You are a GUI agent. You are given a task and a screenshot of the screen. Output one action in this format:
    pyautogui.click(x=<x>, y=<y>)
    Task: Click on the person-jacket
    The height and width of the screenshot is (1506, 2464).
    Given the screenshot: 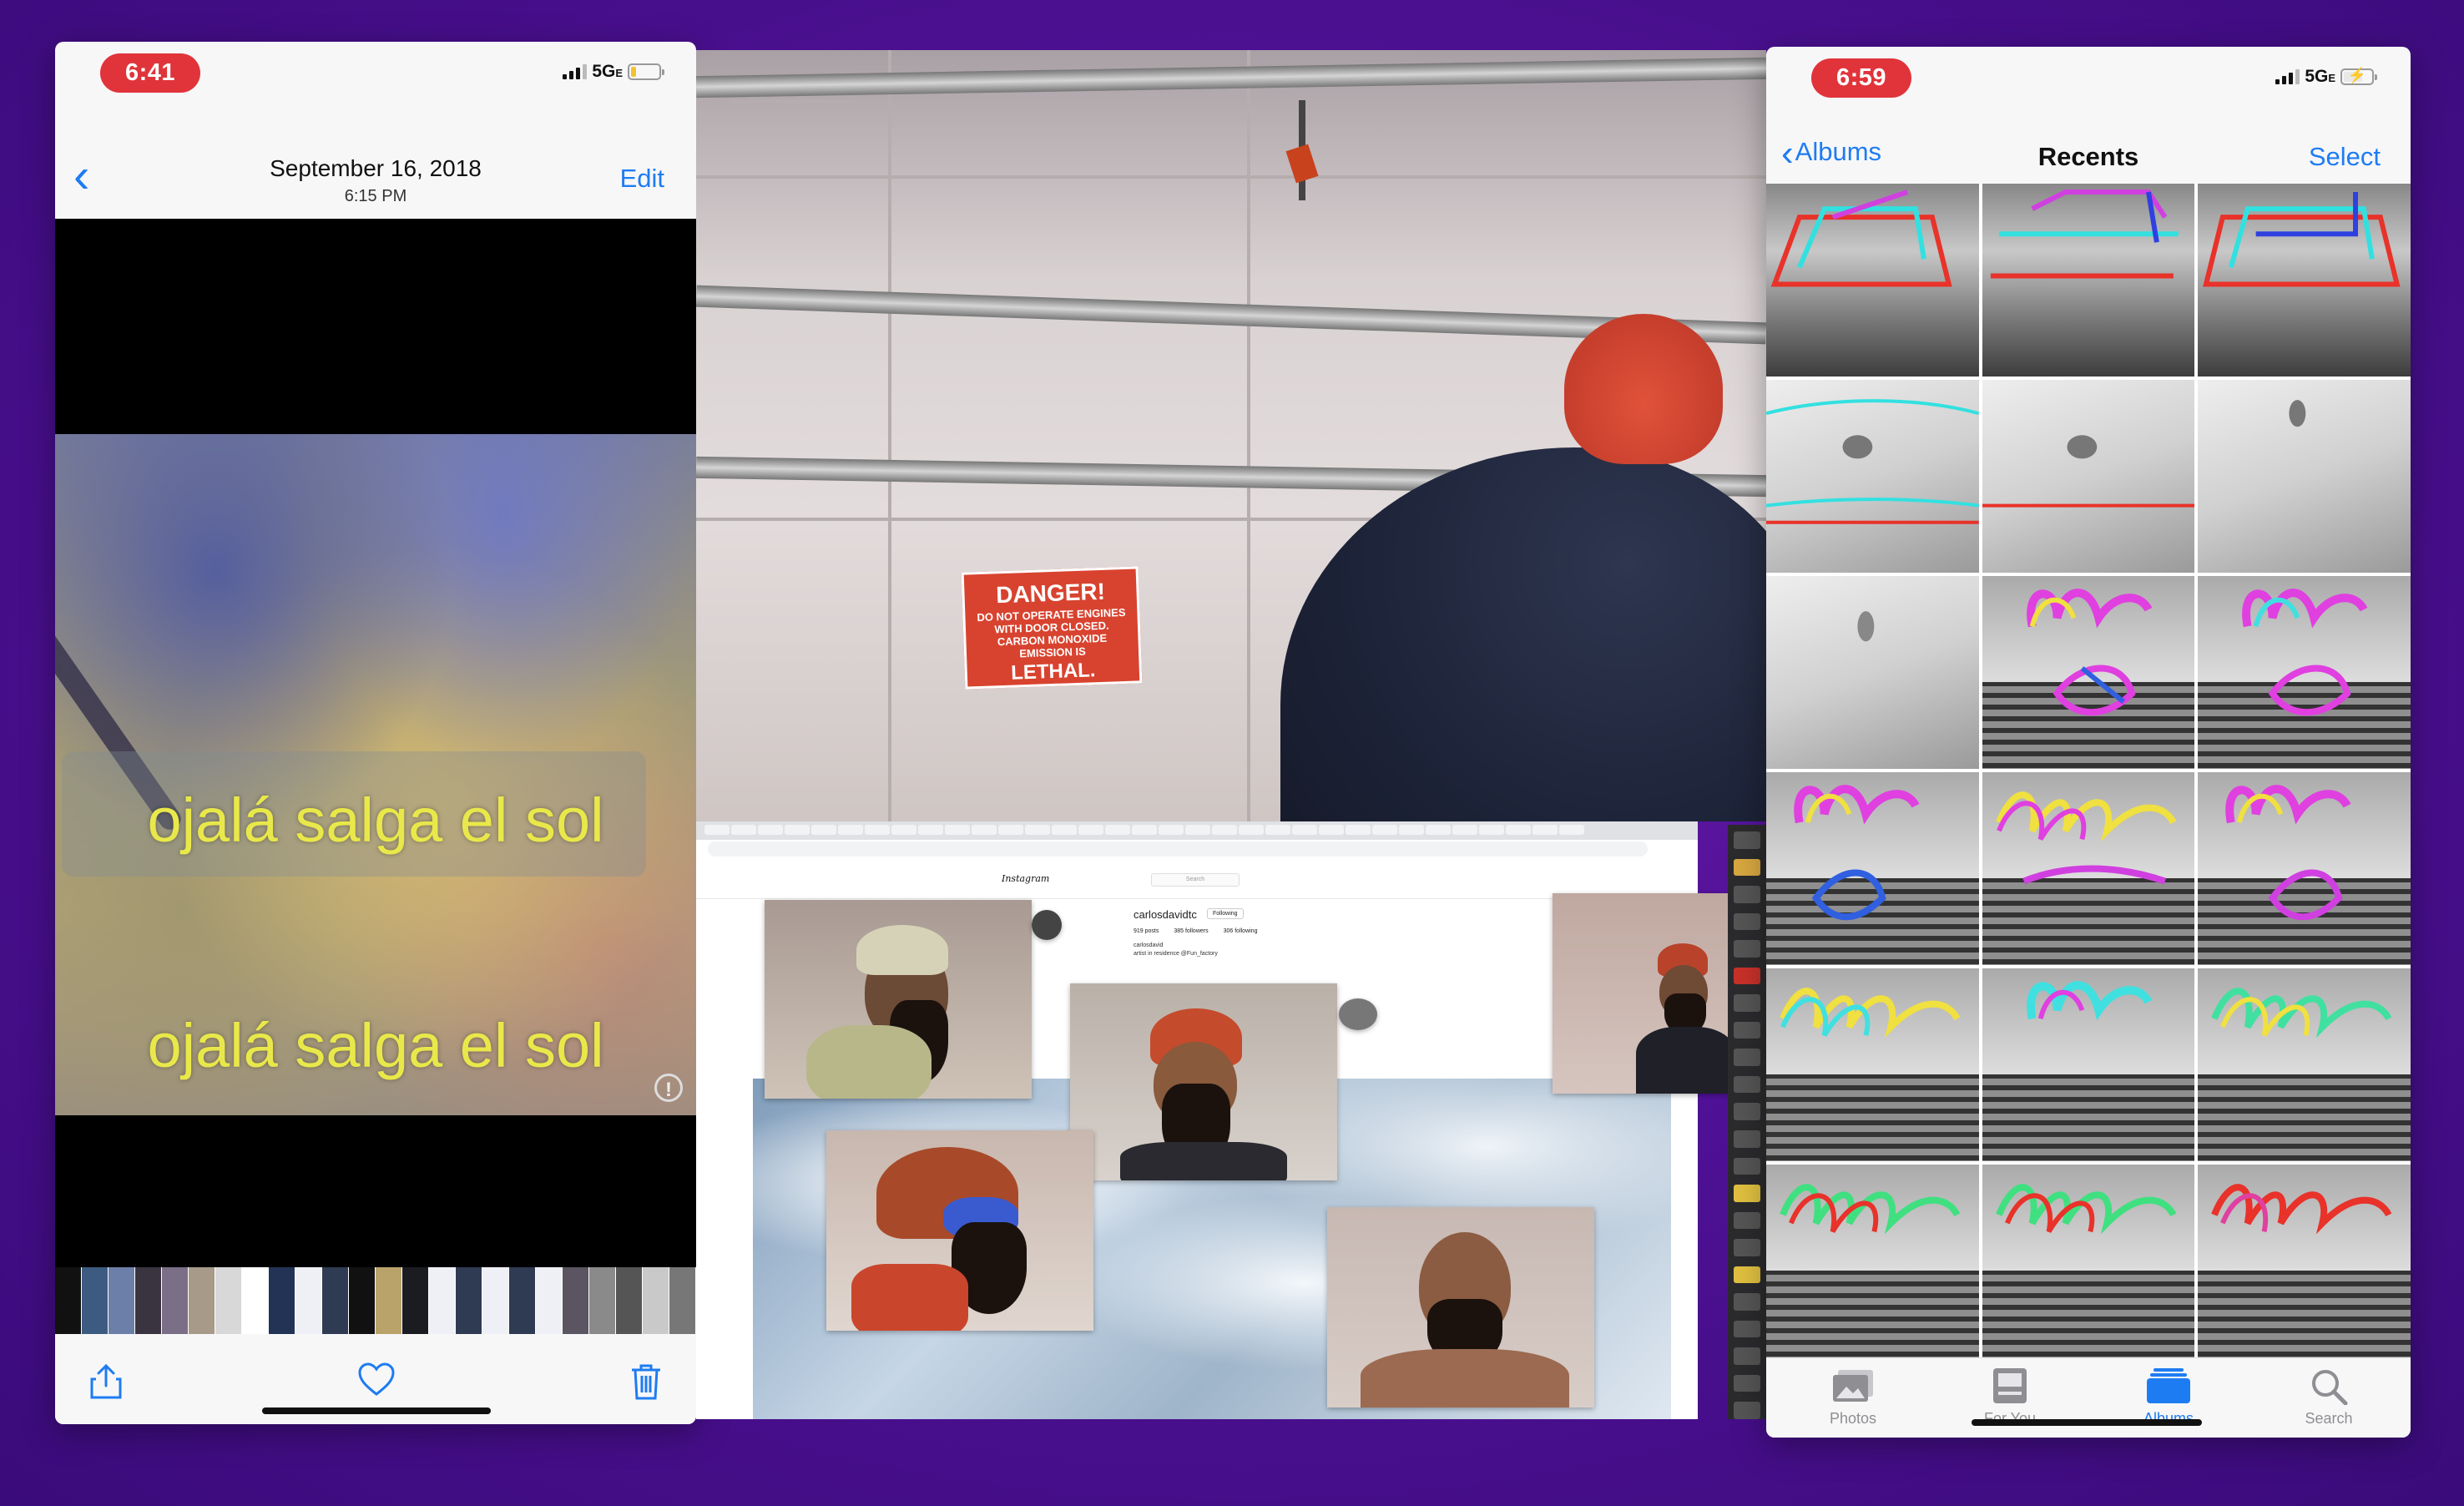 What is the action you would take?
    pyautogui.click(x=1523, y=634)
    